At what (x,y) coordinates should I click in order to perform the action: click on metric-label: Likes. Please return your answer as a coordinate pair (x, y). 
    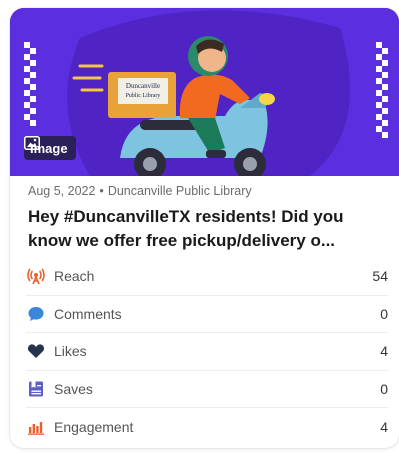
    Looking at the image, I should click on (70, 351).